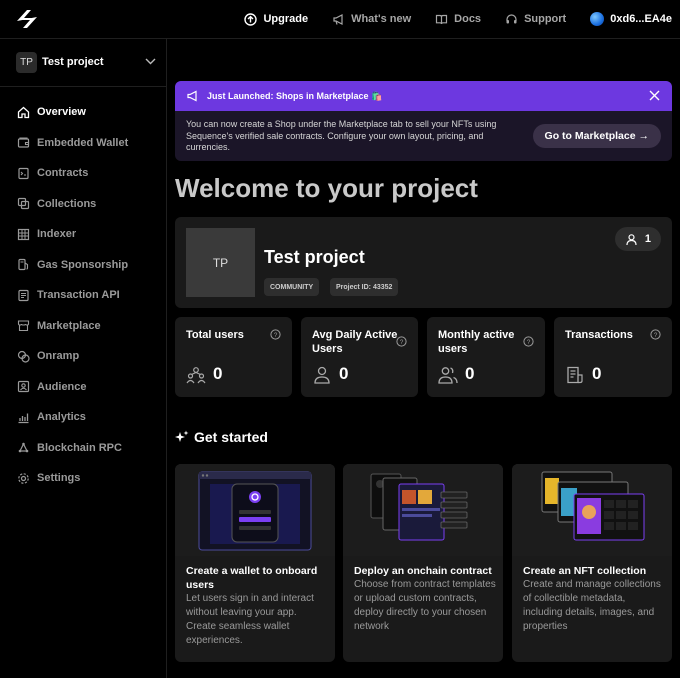 This screenshot has height=678, width=680. I want to click on chevron-down-icon, so click(150, 61).